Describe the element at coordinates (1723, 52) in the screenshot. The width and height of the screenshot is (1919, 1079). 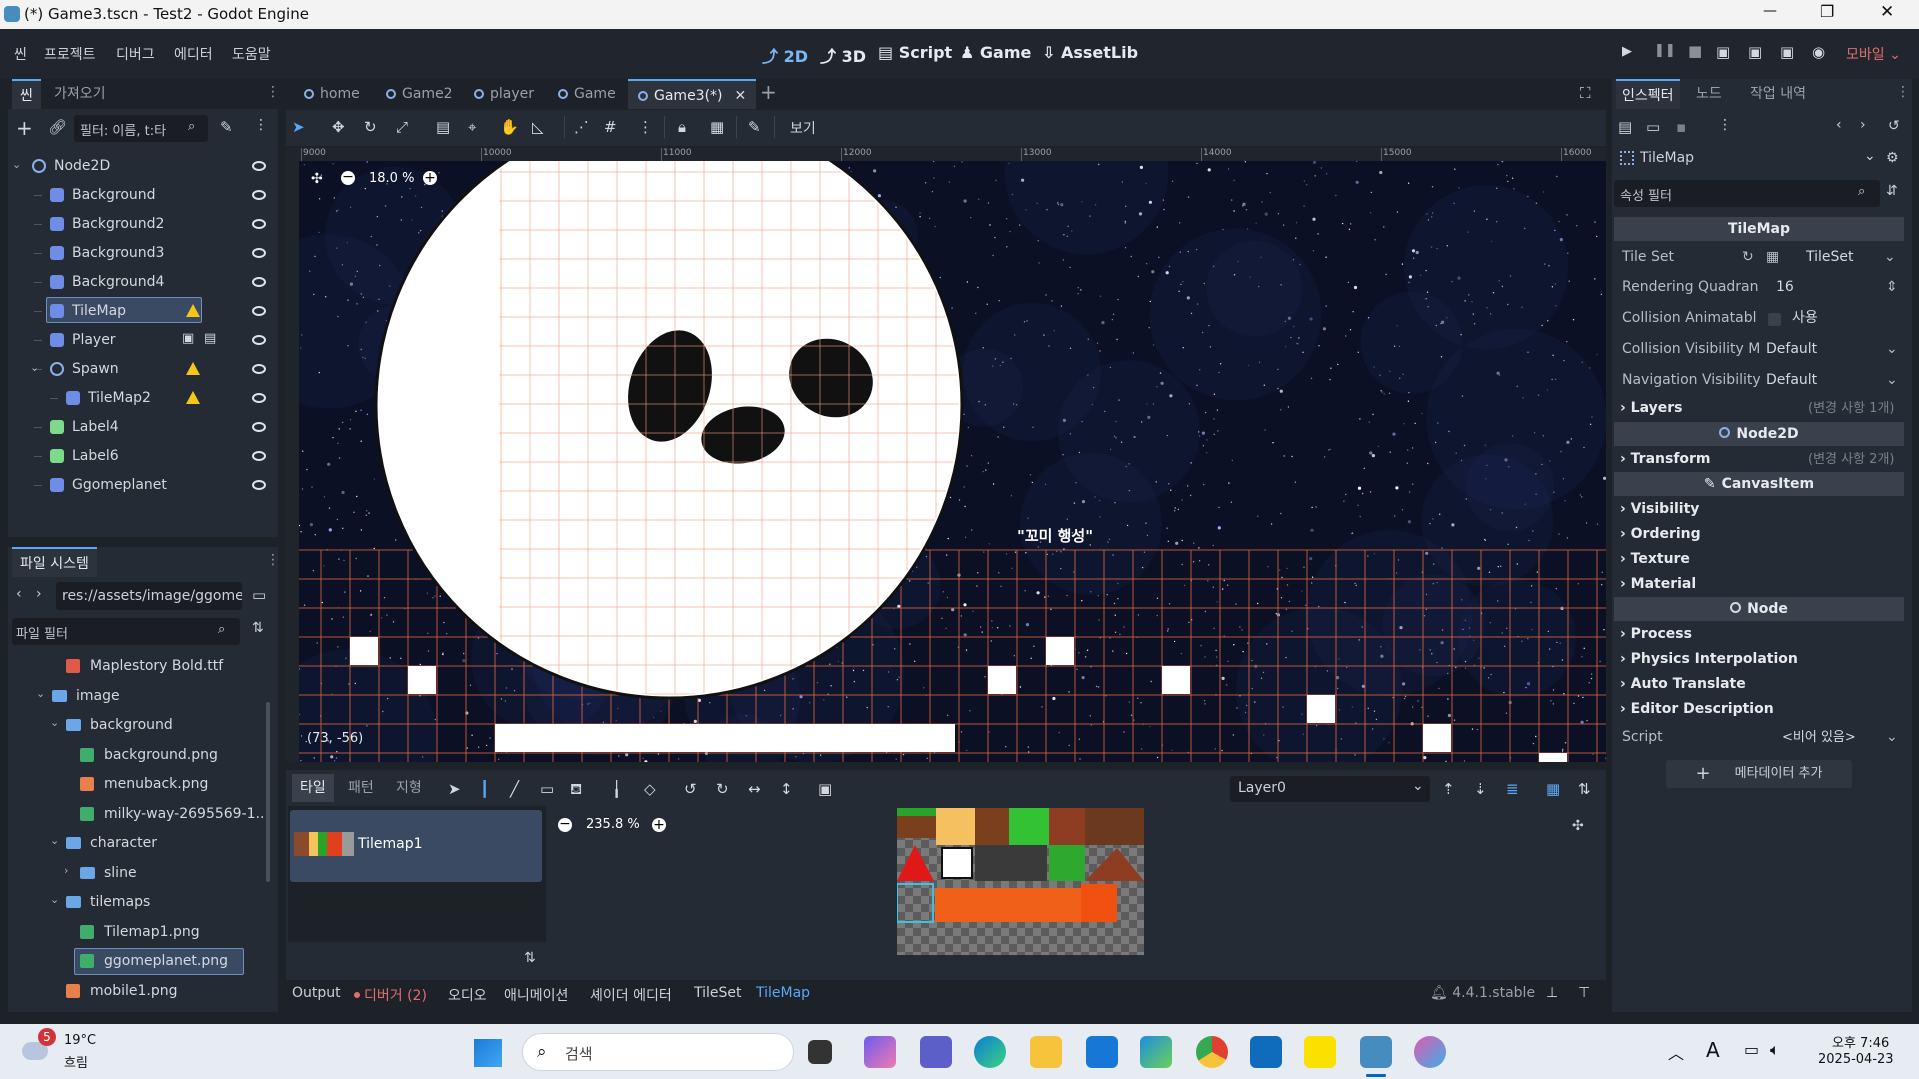
I see `remote-debug-icon: ▣` at that location.